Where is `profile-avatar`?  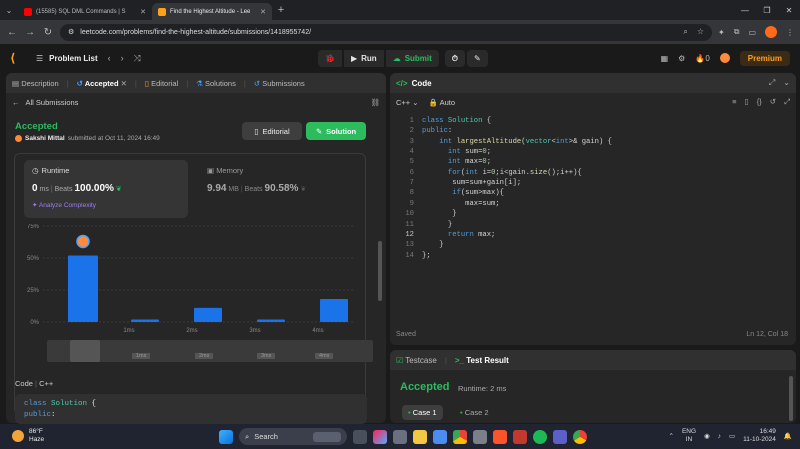 profile-avatar is located at coordinates (771, 32).